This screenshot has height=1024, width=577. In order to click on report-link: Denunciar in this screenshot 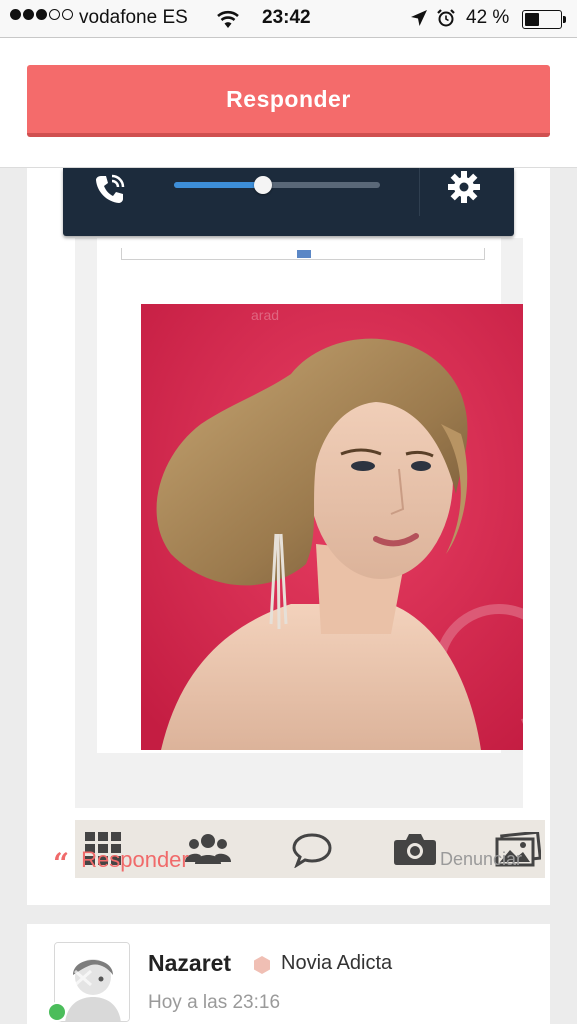, I will do `click(481, 859)`.